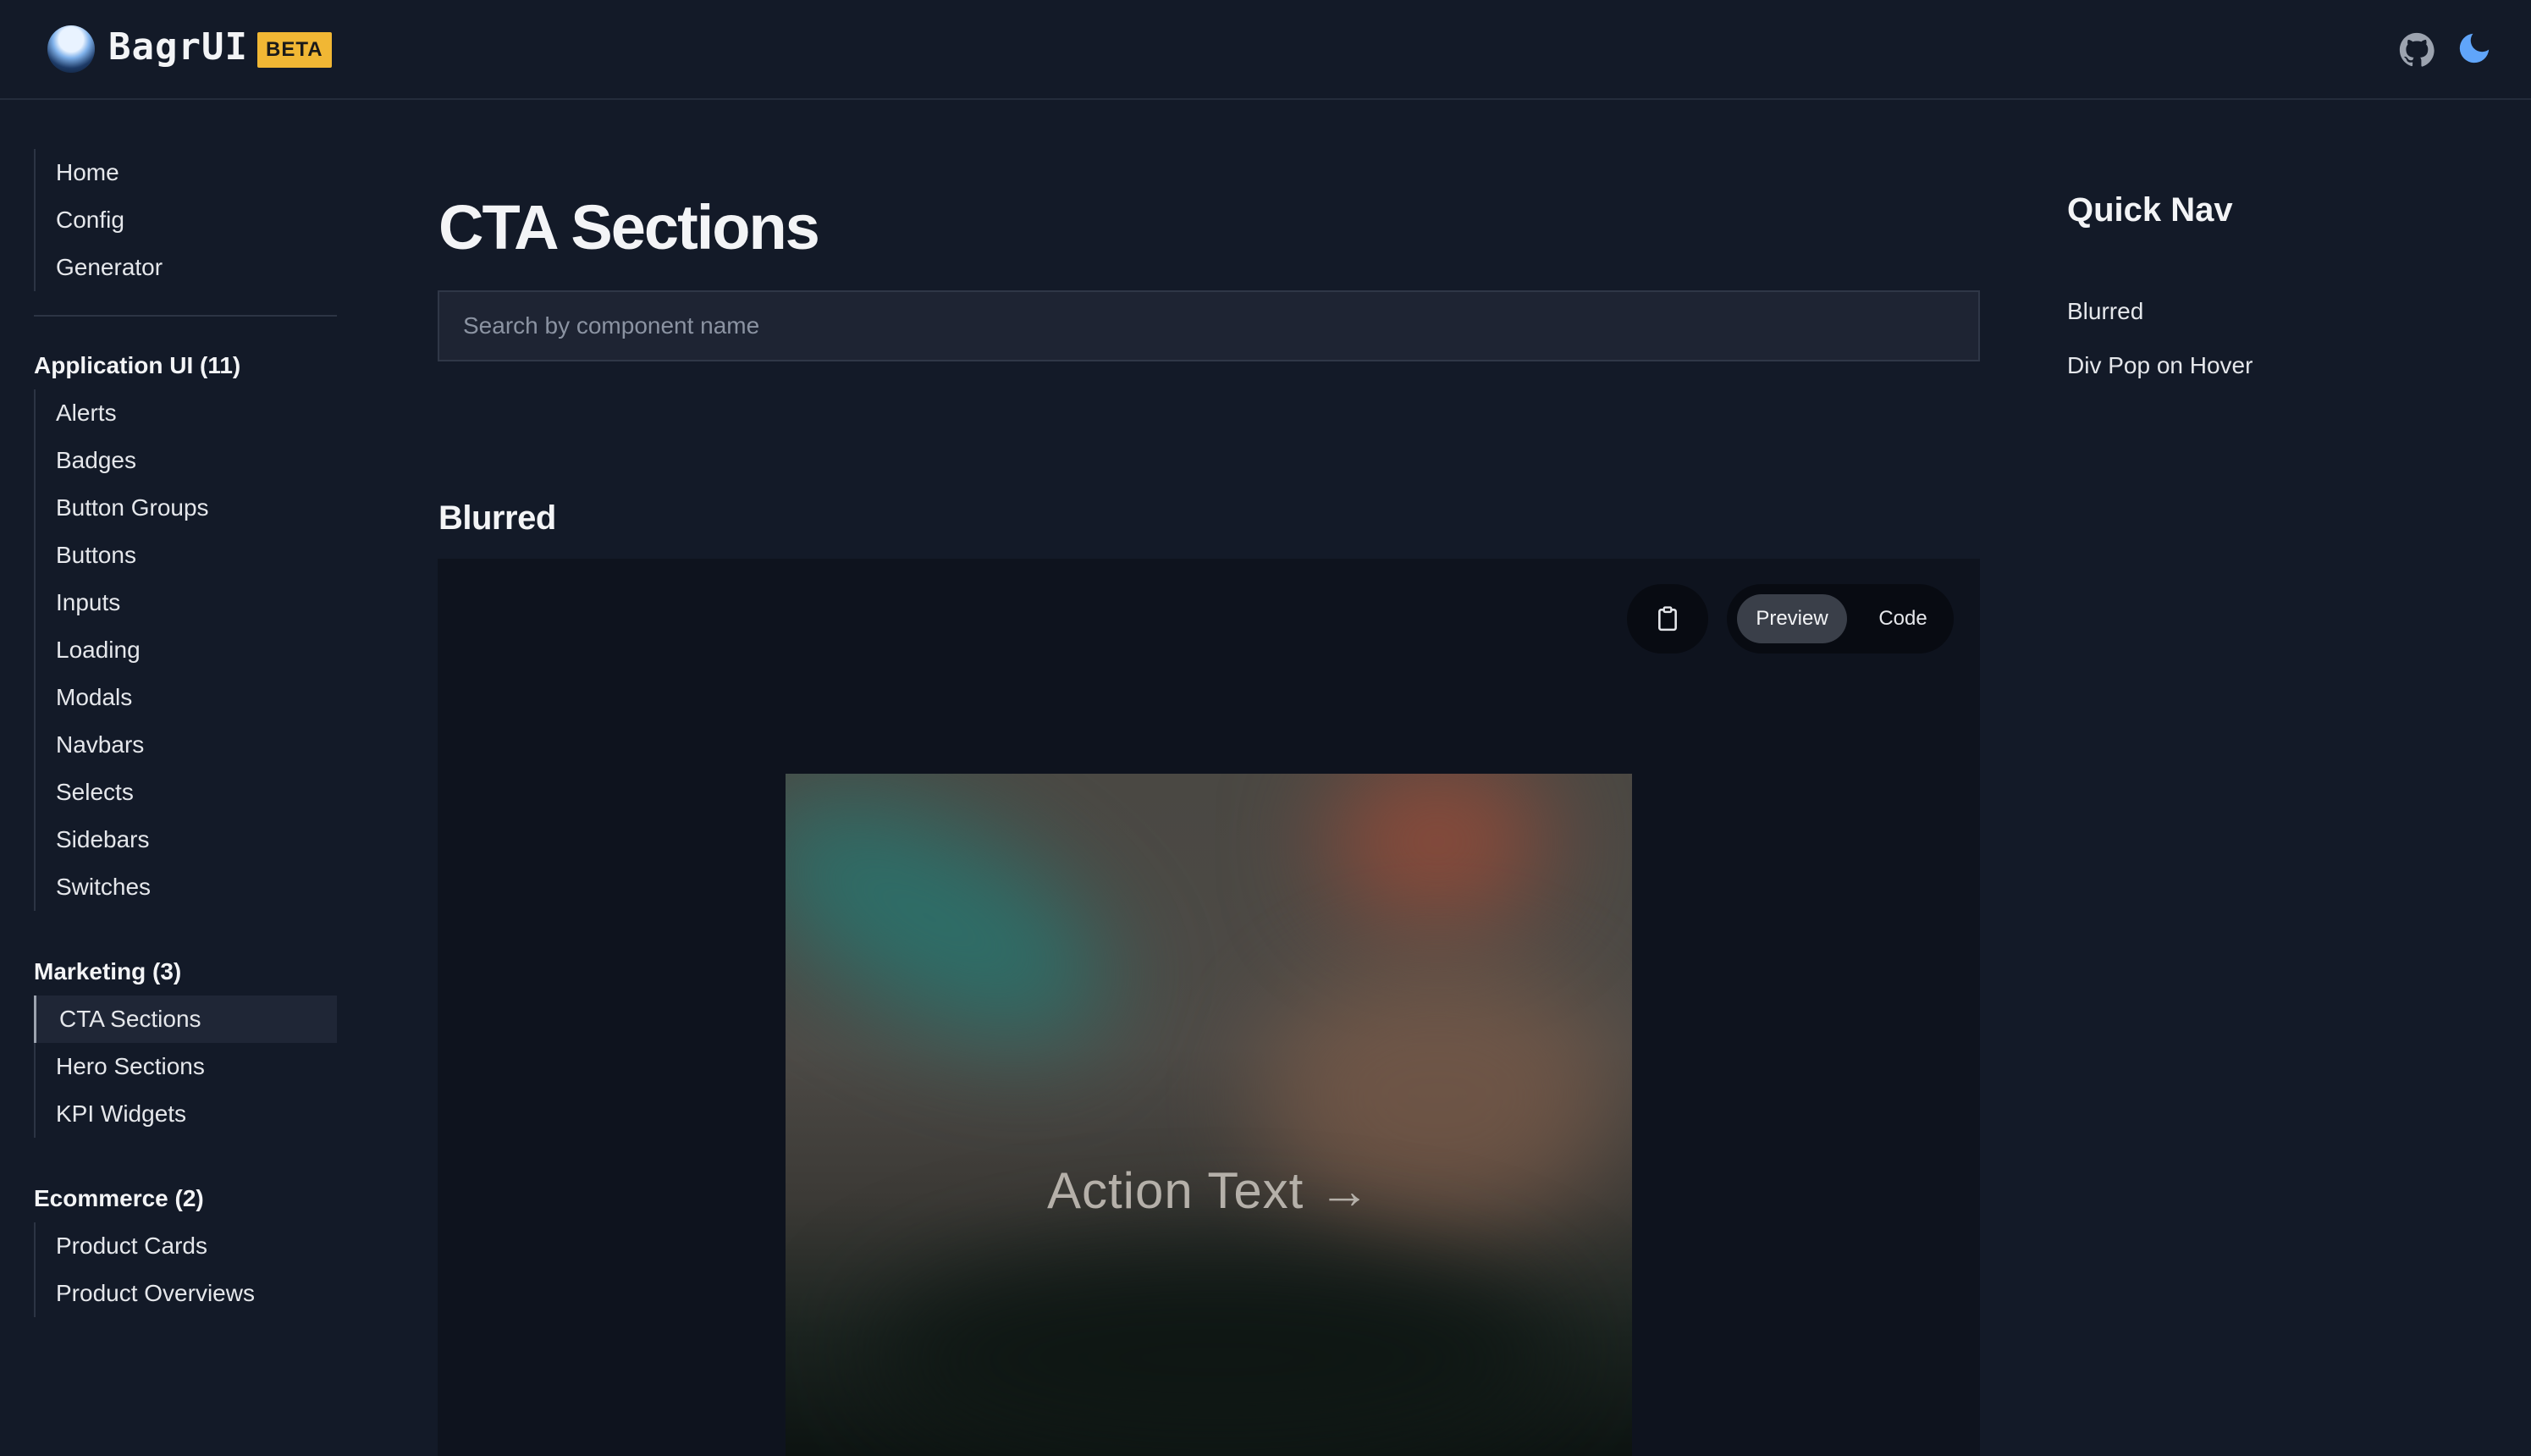  I want to click on quick-nav-link-div-pop-on-hover: Div Pop on Hover, so click(2160, 365).